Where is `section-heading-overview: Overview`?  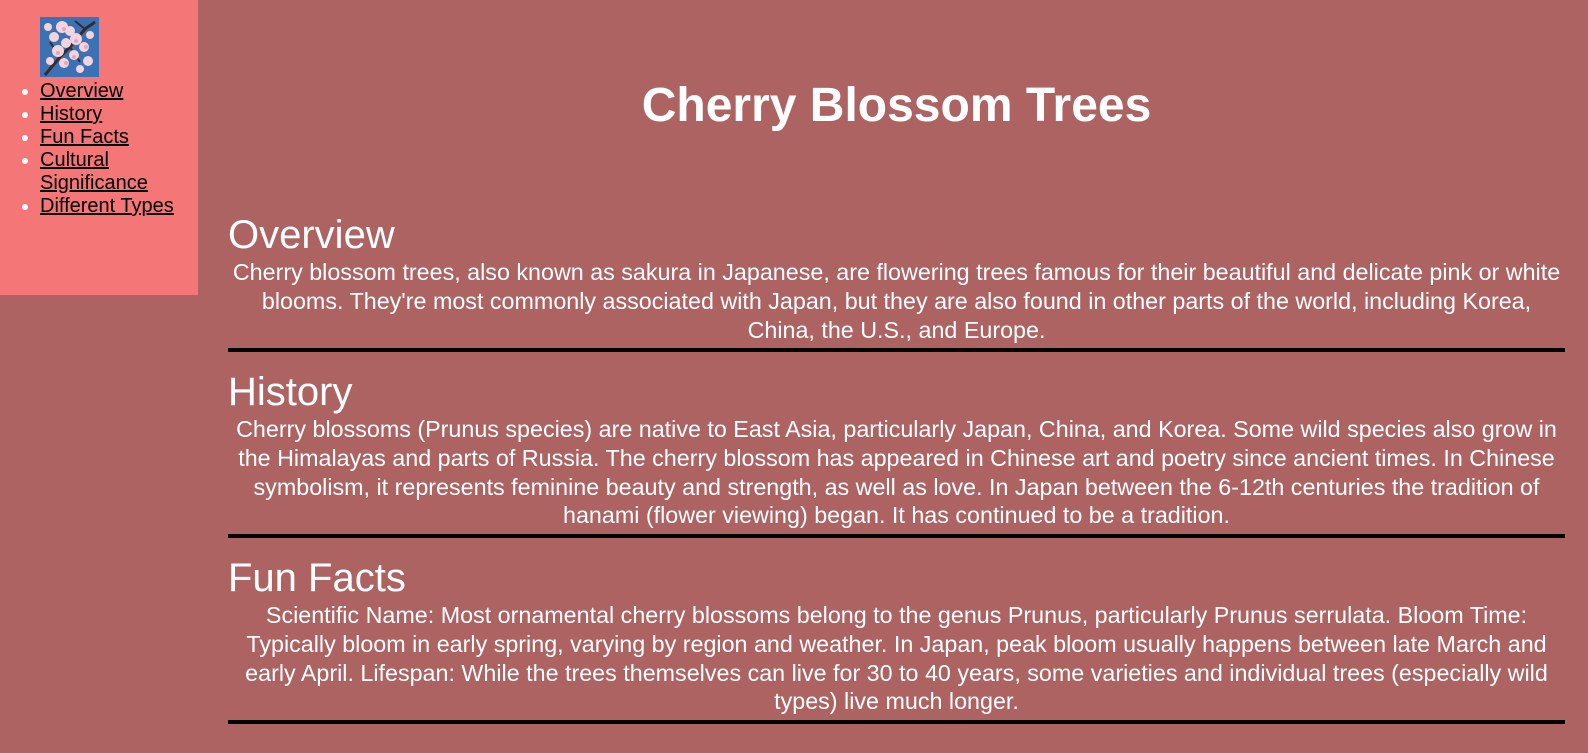 section-heading-overview: Overview is located at coordinates (311, 235).